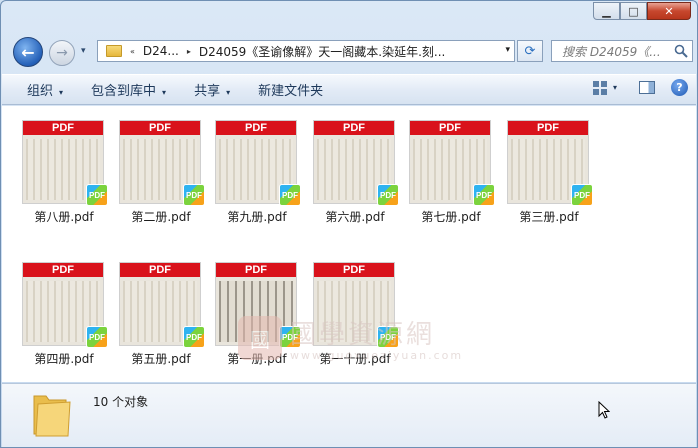 The width and height of the screenshot is (698, 448). I want to click on caption-buttons: ▁ □ ✕, so click(642, 11).